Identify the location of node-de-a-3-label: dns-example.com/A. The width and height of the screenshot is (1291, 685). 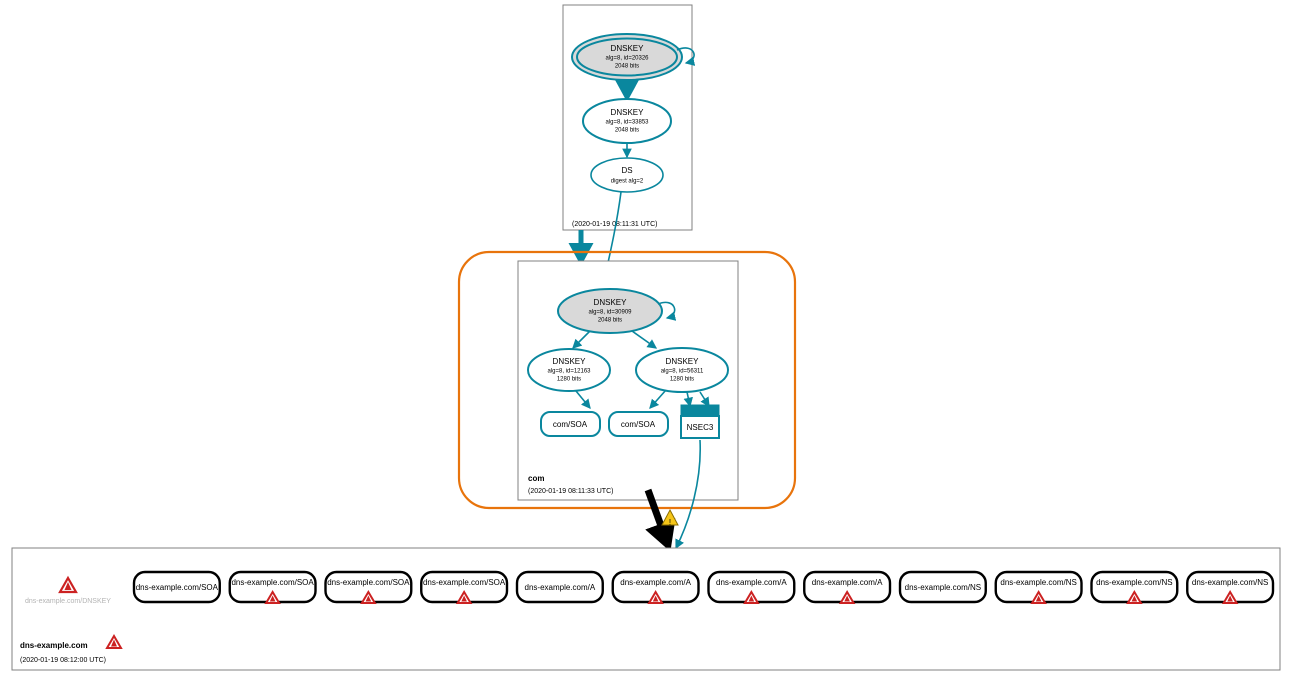
(751, 582).